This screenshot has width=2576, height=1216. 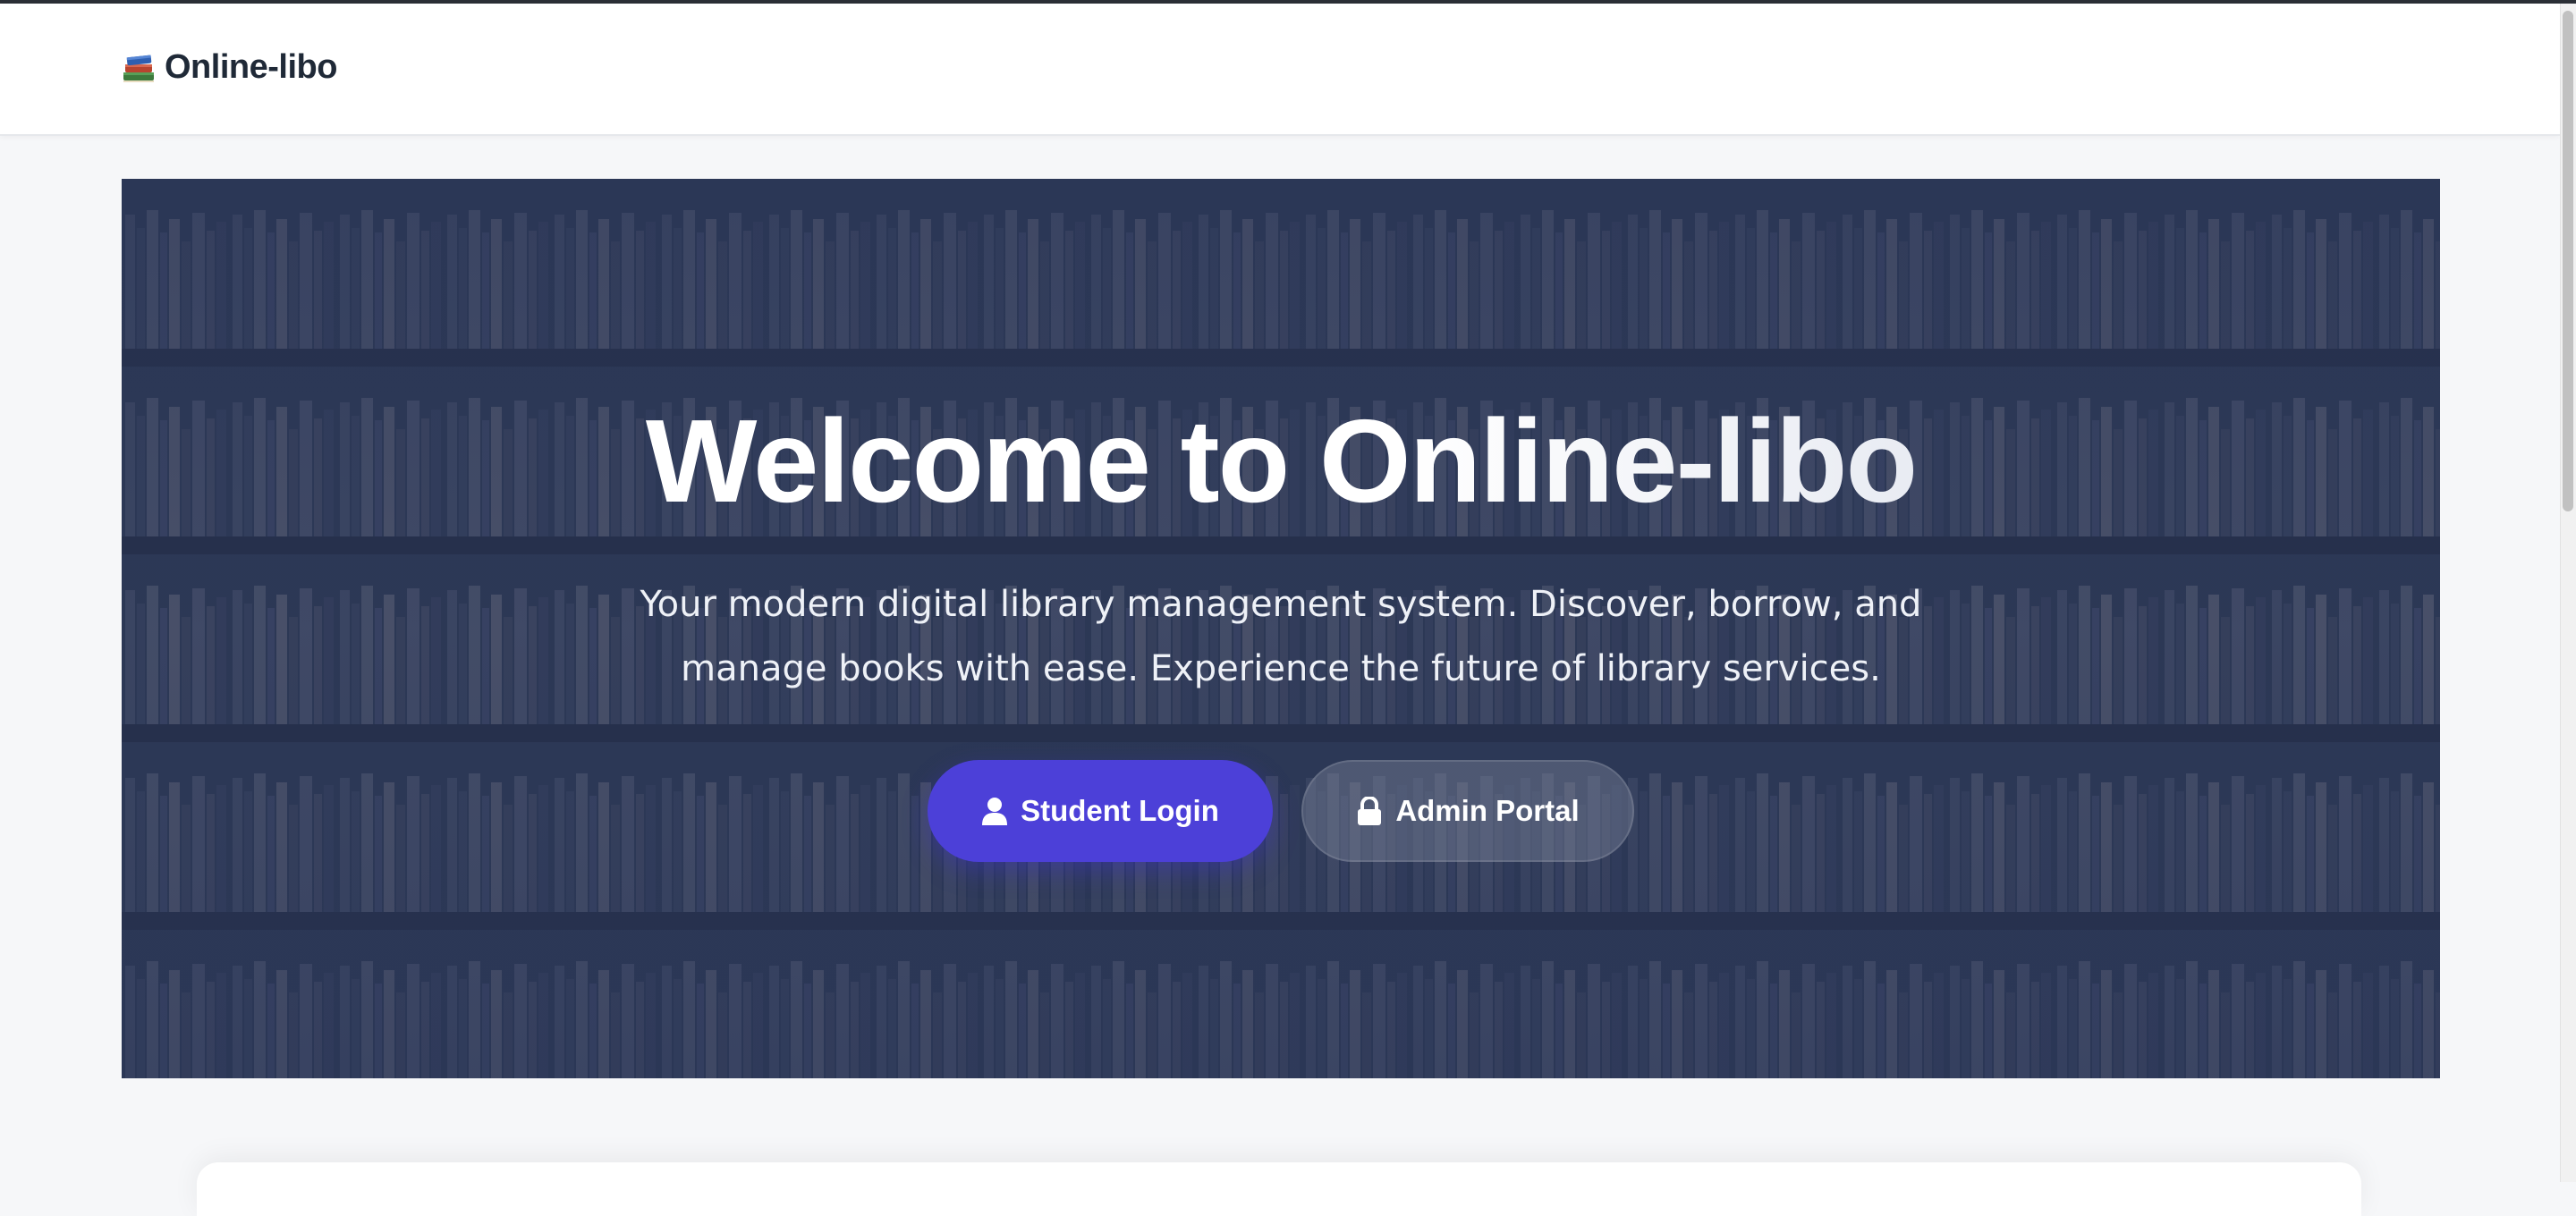 What do you see at coordinates (1281, 460) in the screenshot?
I see `hero-title: Welcome to Online-libo` at bounding box center [1281, 460].